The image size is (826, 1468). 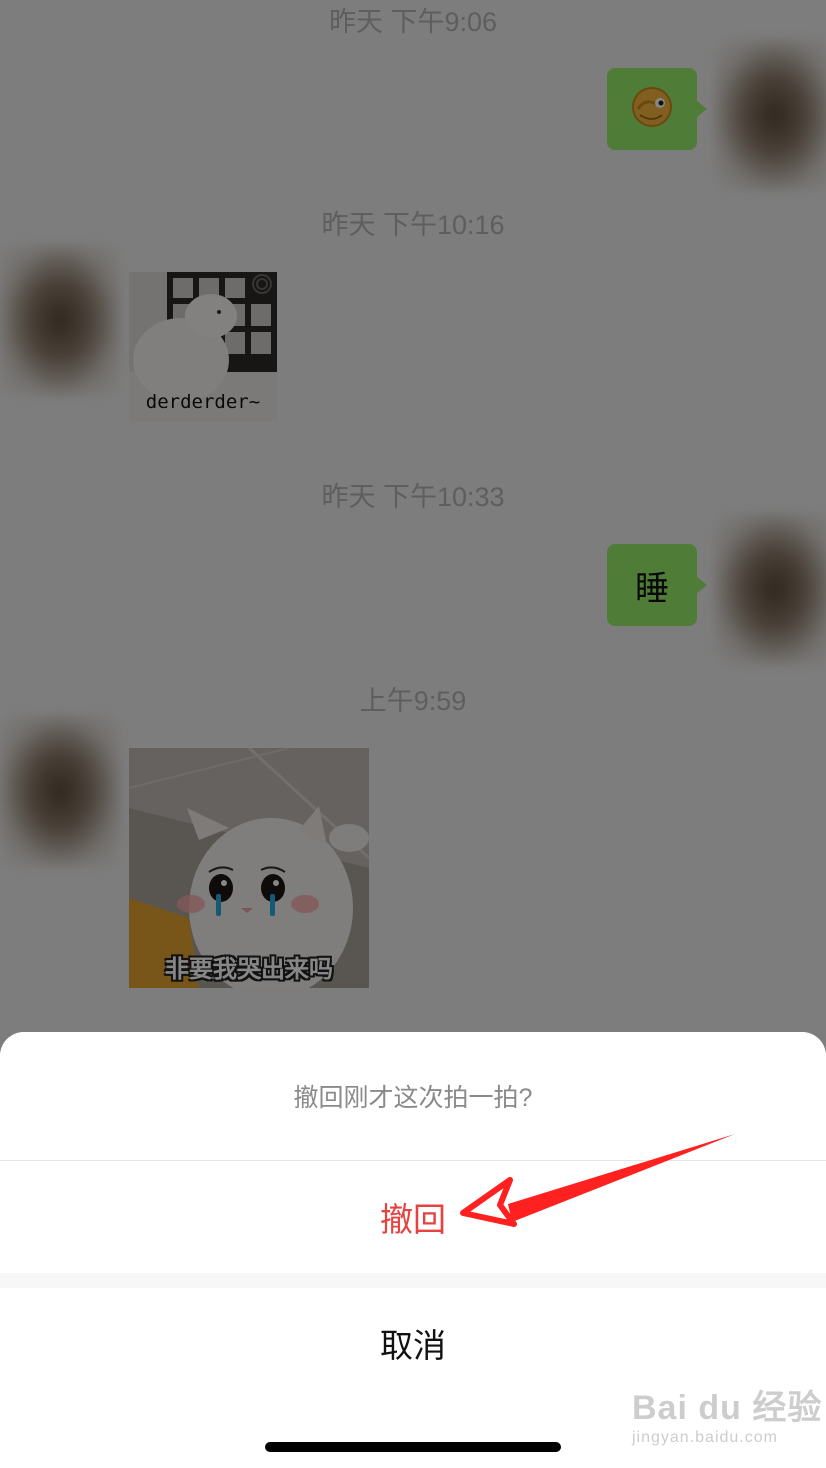 I want to click on baidu-jingyan-watermark: Bai du 经验 jingyan.baidu.com, so click(x=727, y=1413).